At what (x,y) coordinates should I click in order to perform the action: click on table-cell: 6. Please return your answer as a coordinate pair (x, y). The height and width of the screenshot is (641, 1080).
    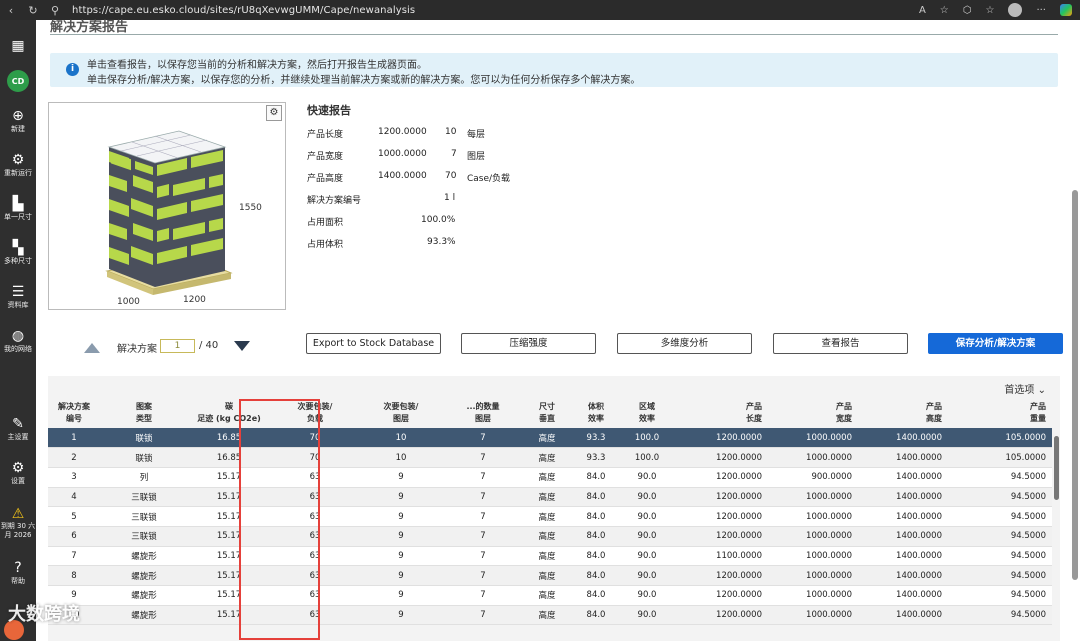
    Looking at the image, I should click on (74, 536).